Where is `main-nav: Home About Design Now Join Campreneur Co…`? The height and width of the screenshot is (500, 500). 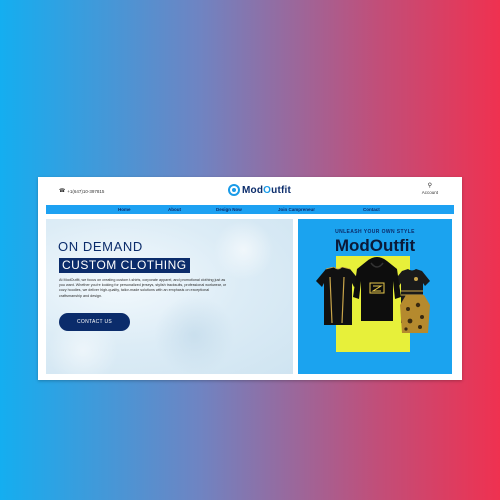 main-nav: Home About Design Now Join Campreneur Co… is located at coordinates (250, 209).